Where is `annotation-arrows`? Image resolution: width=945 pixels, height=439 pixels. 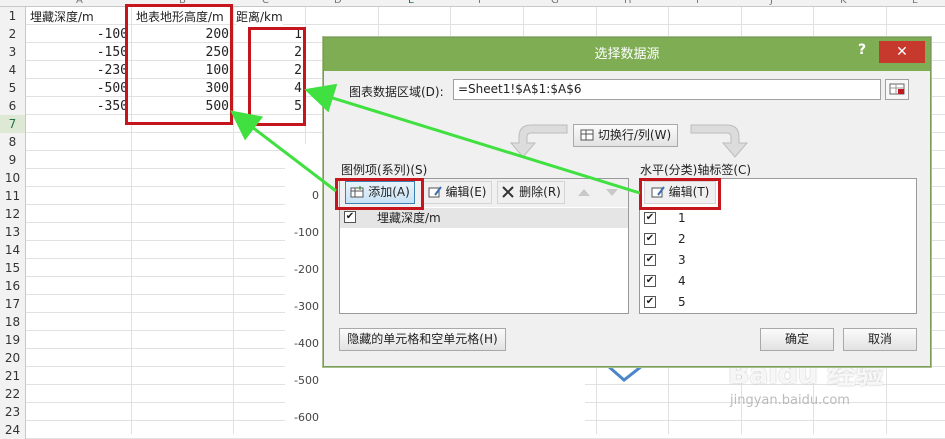
annotation-arrows is located at coordinates (435, 139).